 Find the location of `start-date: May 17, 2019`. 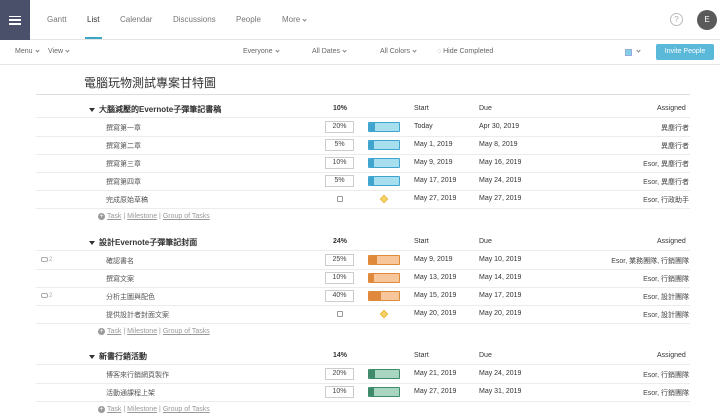

start-date: May 17, 2019 is located at coordinates (435, 180).